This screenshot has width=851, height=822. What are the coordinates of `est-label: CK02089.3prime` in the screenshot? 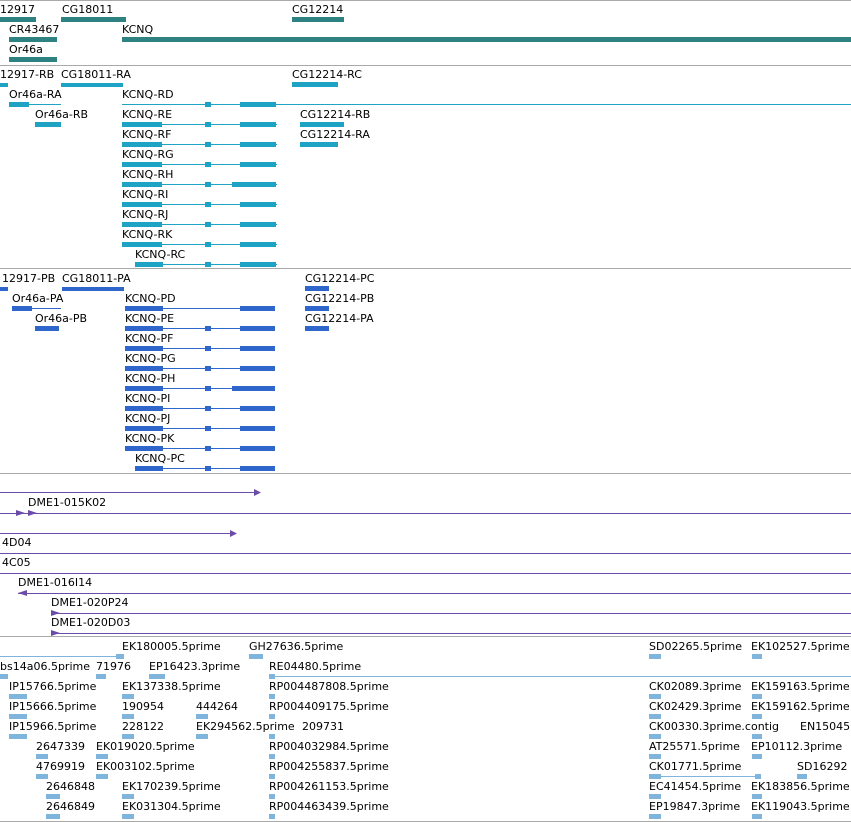 It's located at (695, 686).